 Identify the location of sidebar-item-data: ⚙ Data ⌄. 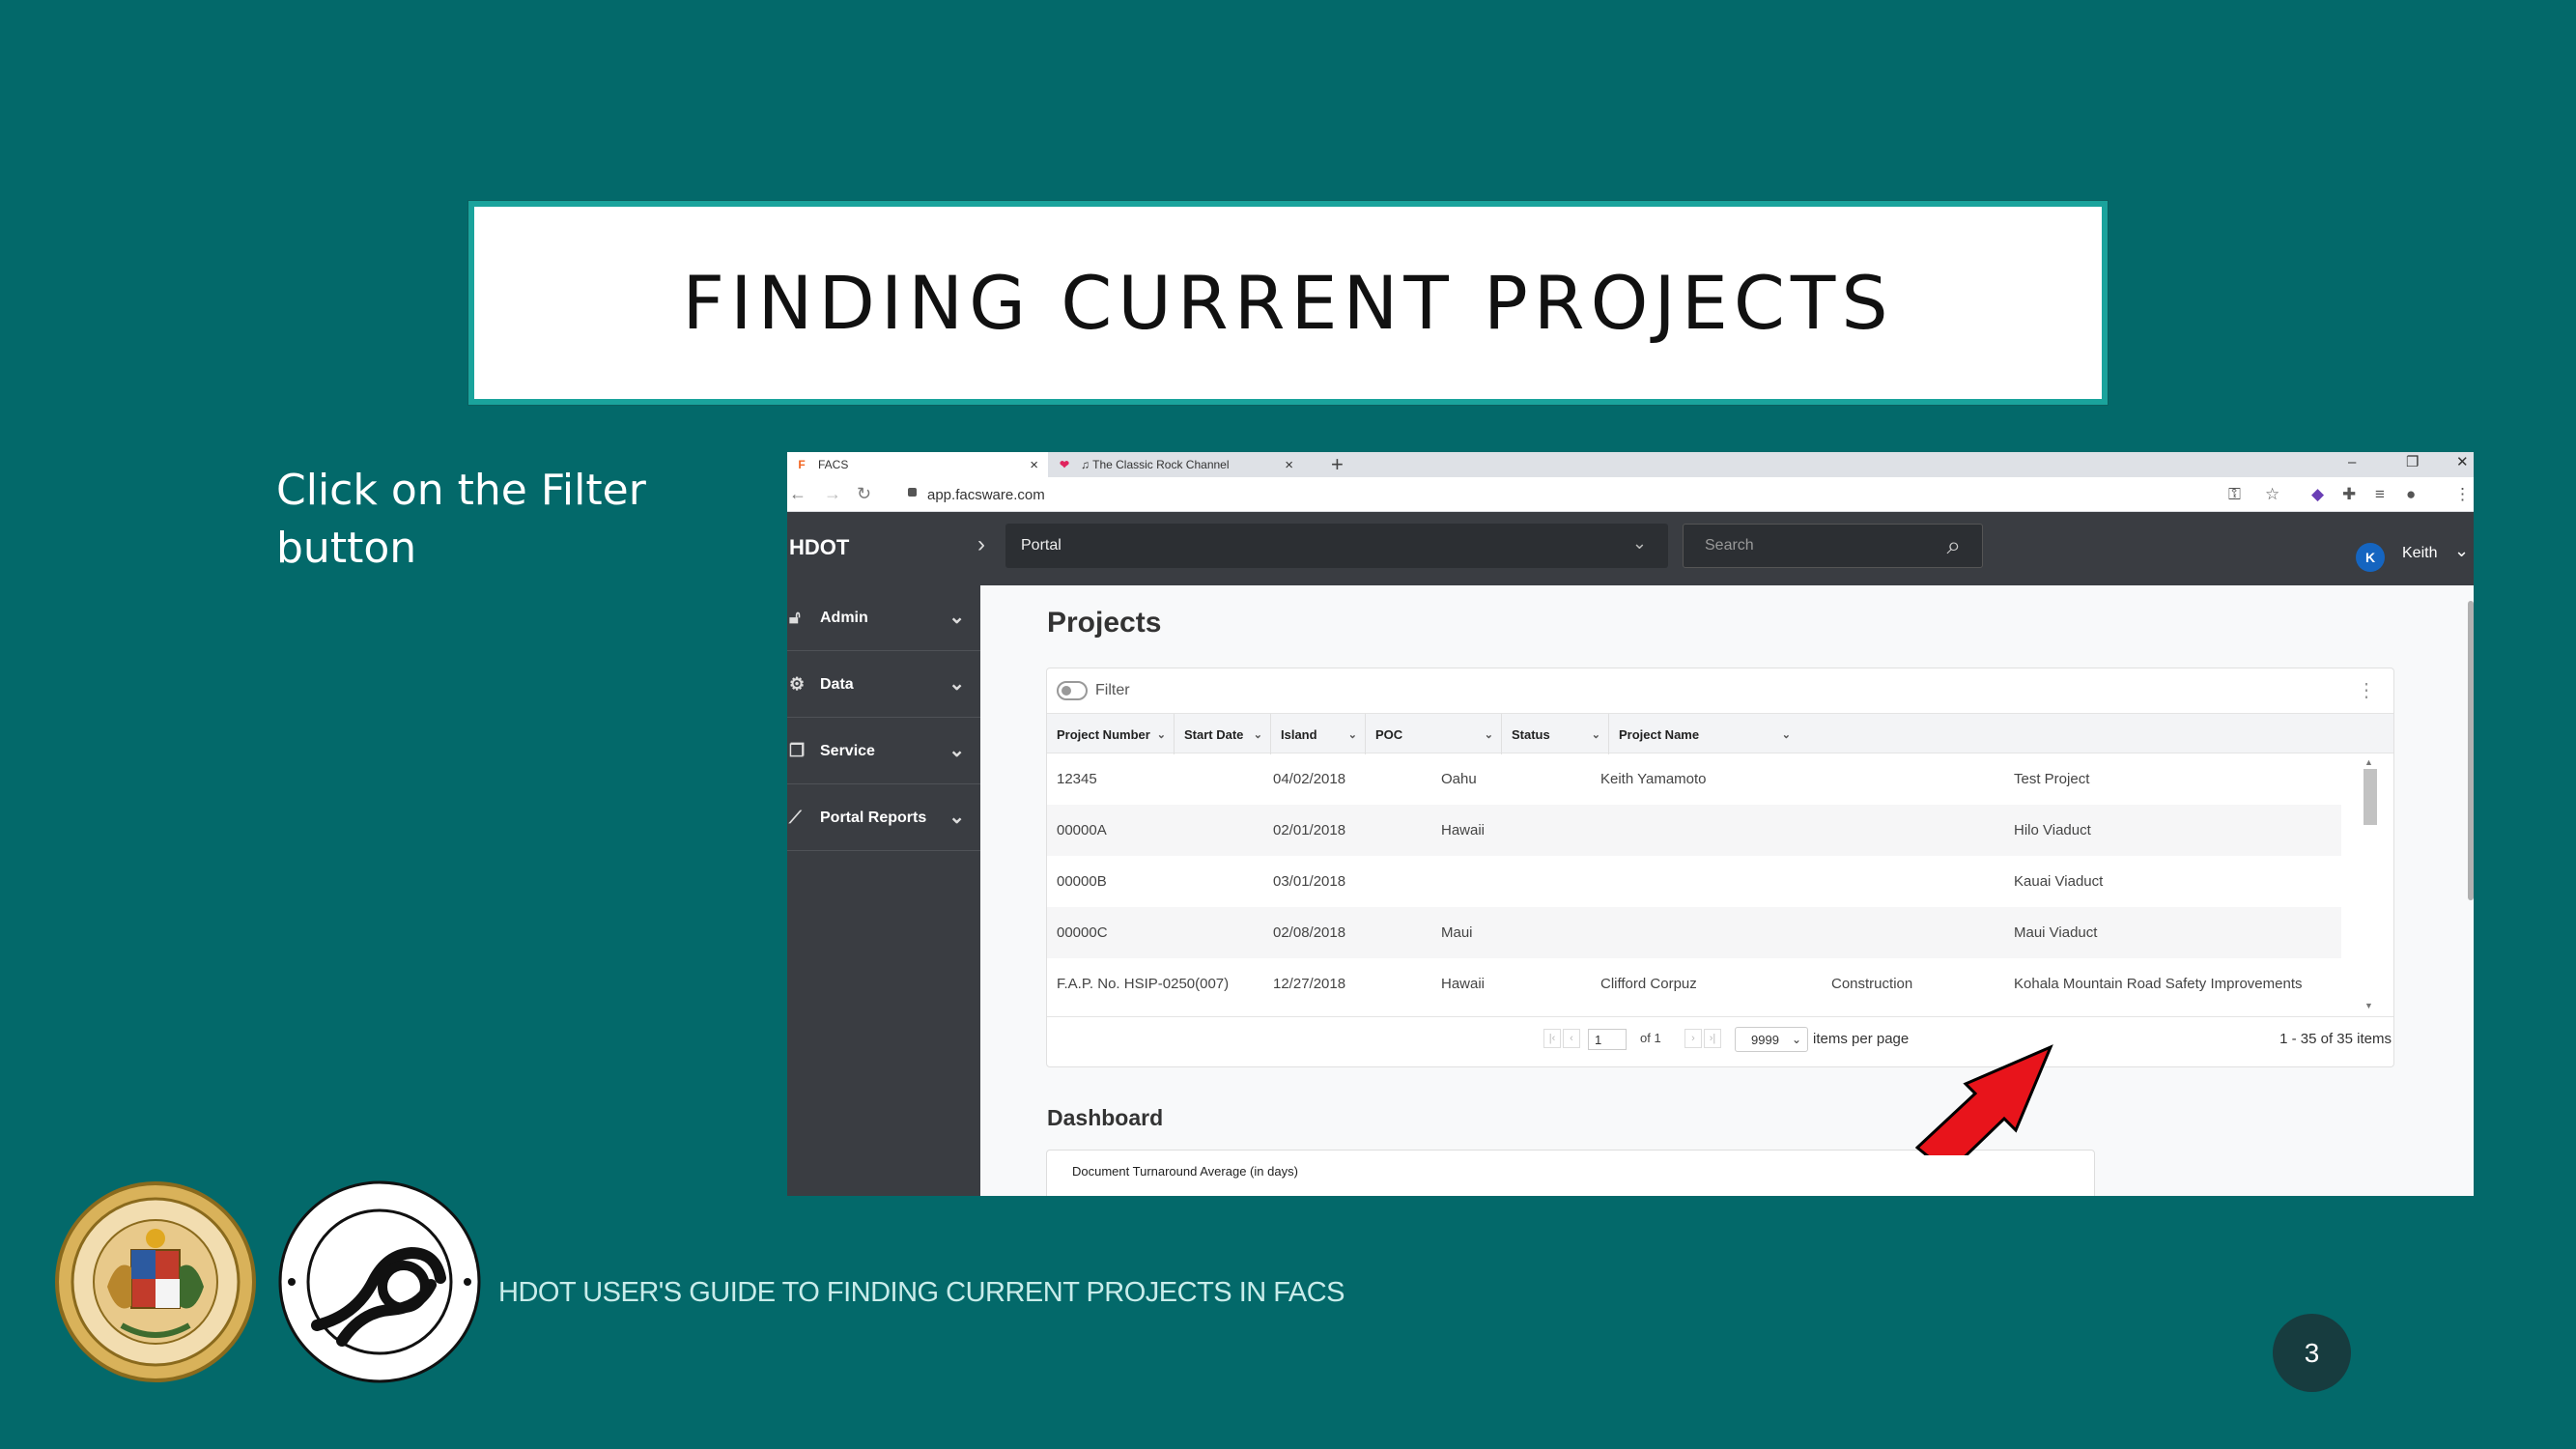
(883, 685).